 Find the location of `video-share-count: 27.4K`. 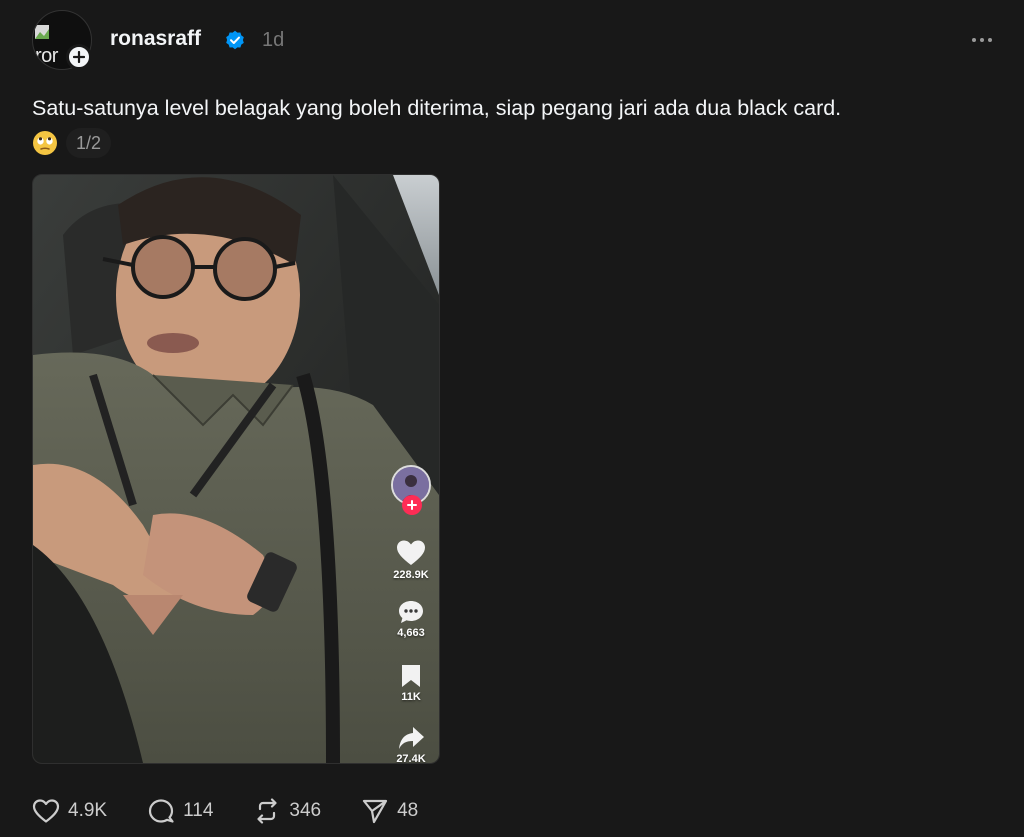

video-share-count: 27.4K is located at coordinates (411, 758).